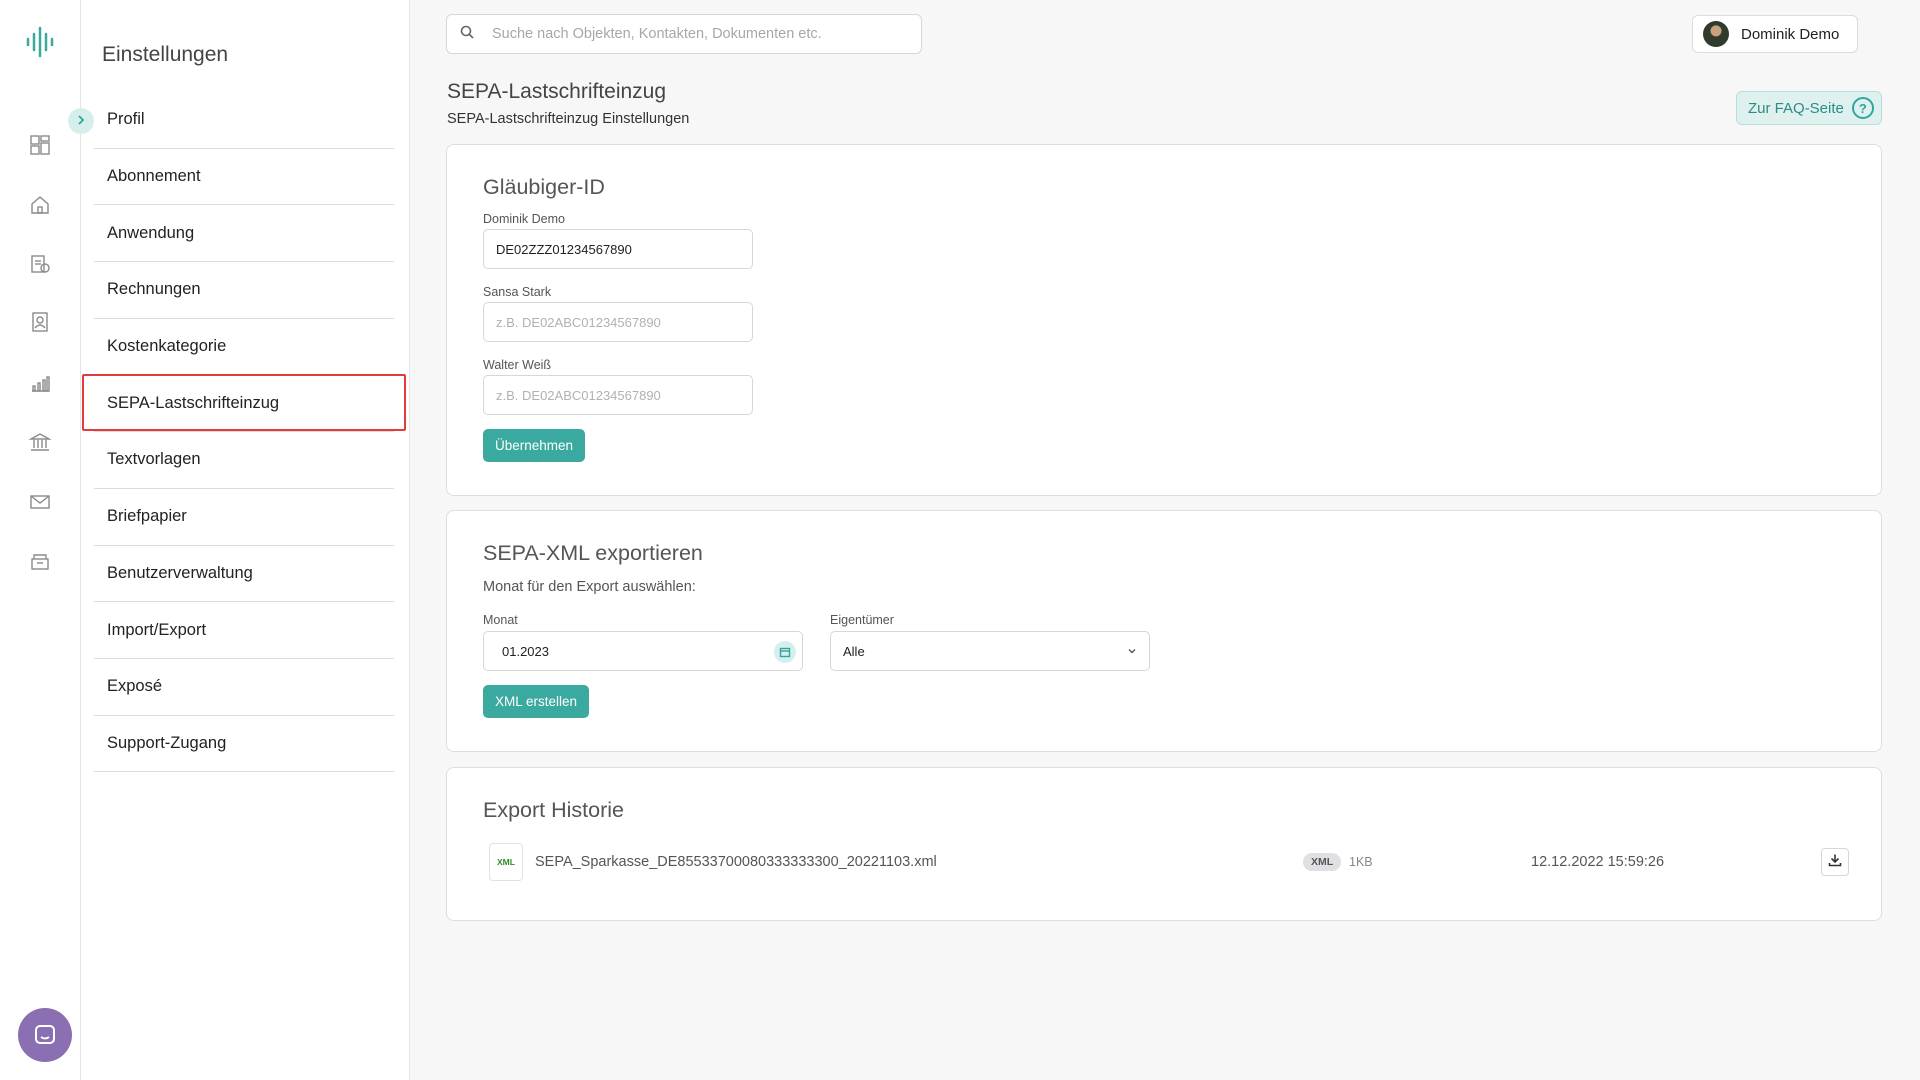 This screenshot has width=1920, height=1080. What do you see at coordinates (534, 445) in the screenshot?
I see `apply-button: Übernehmen` at bounding box center [534, 445].